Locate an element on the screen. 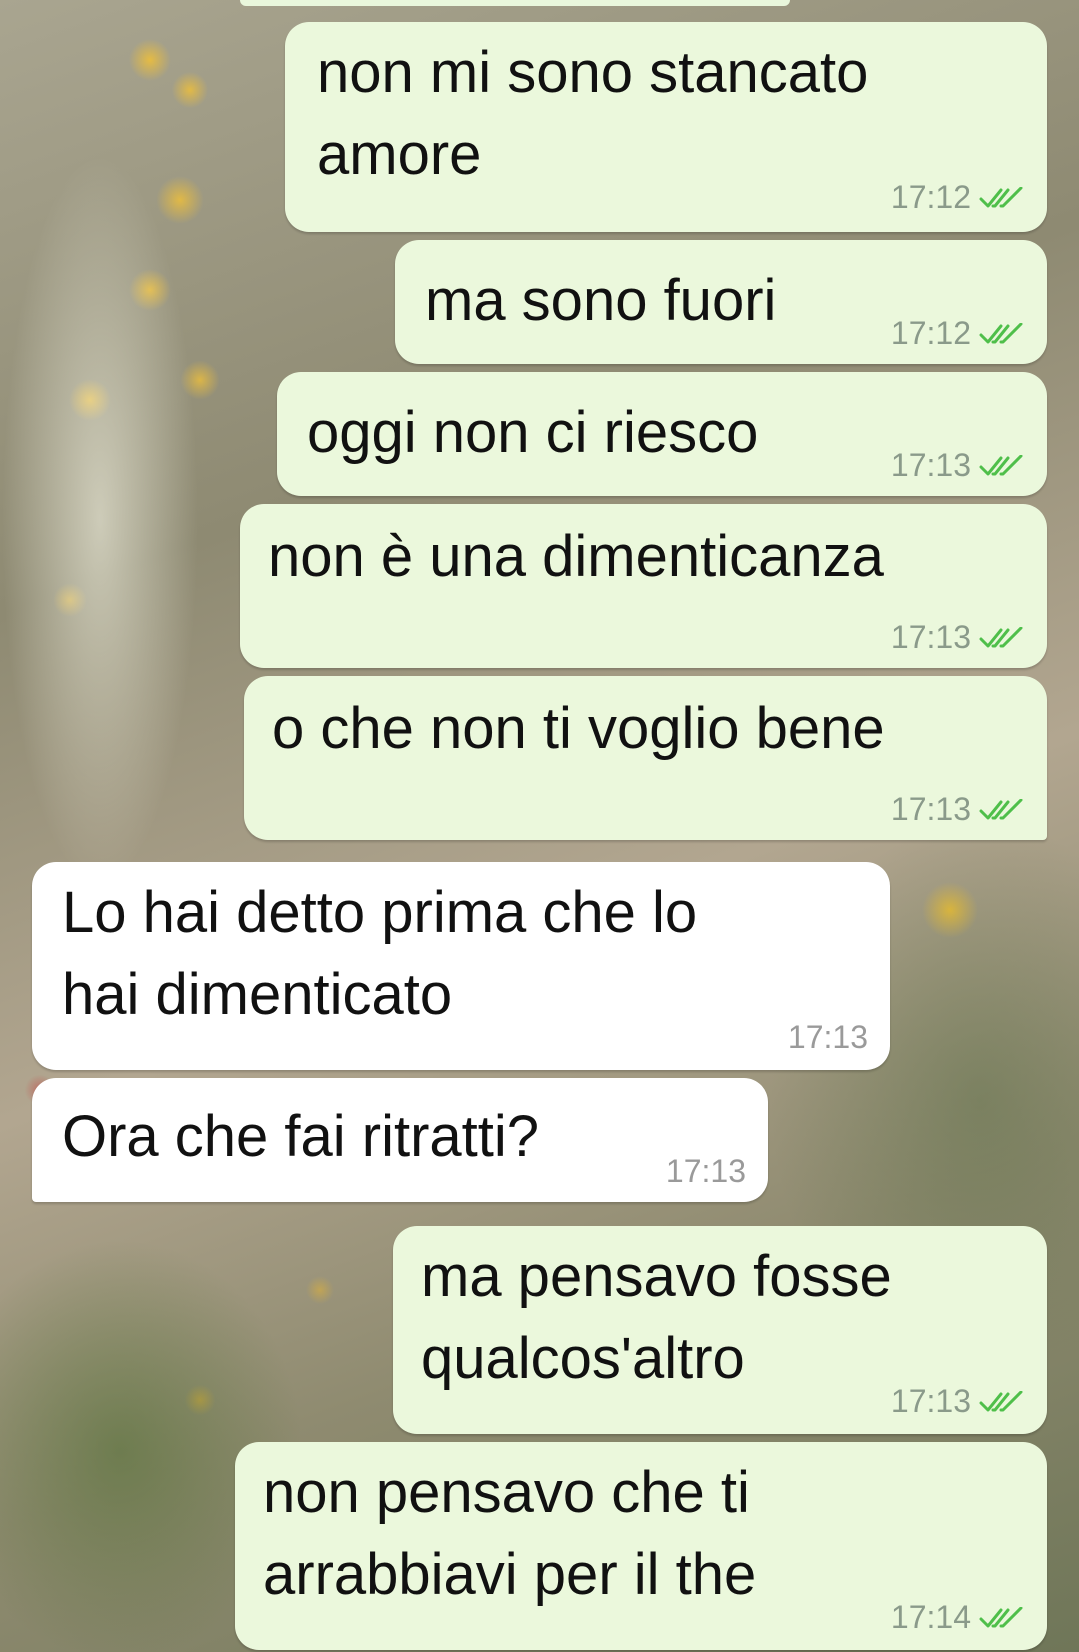 The image size is (1079, 1652). previous-message-edge is located at coordinates (515, 3).